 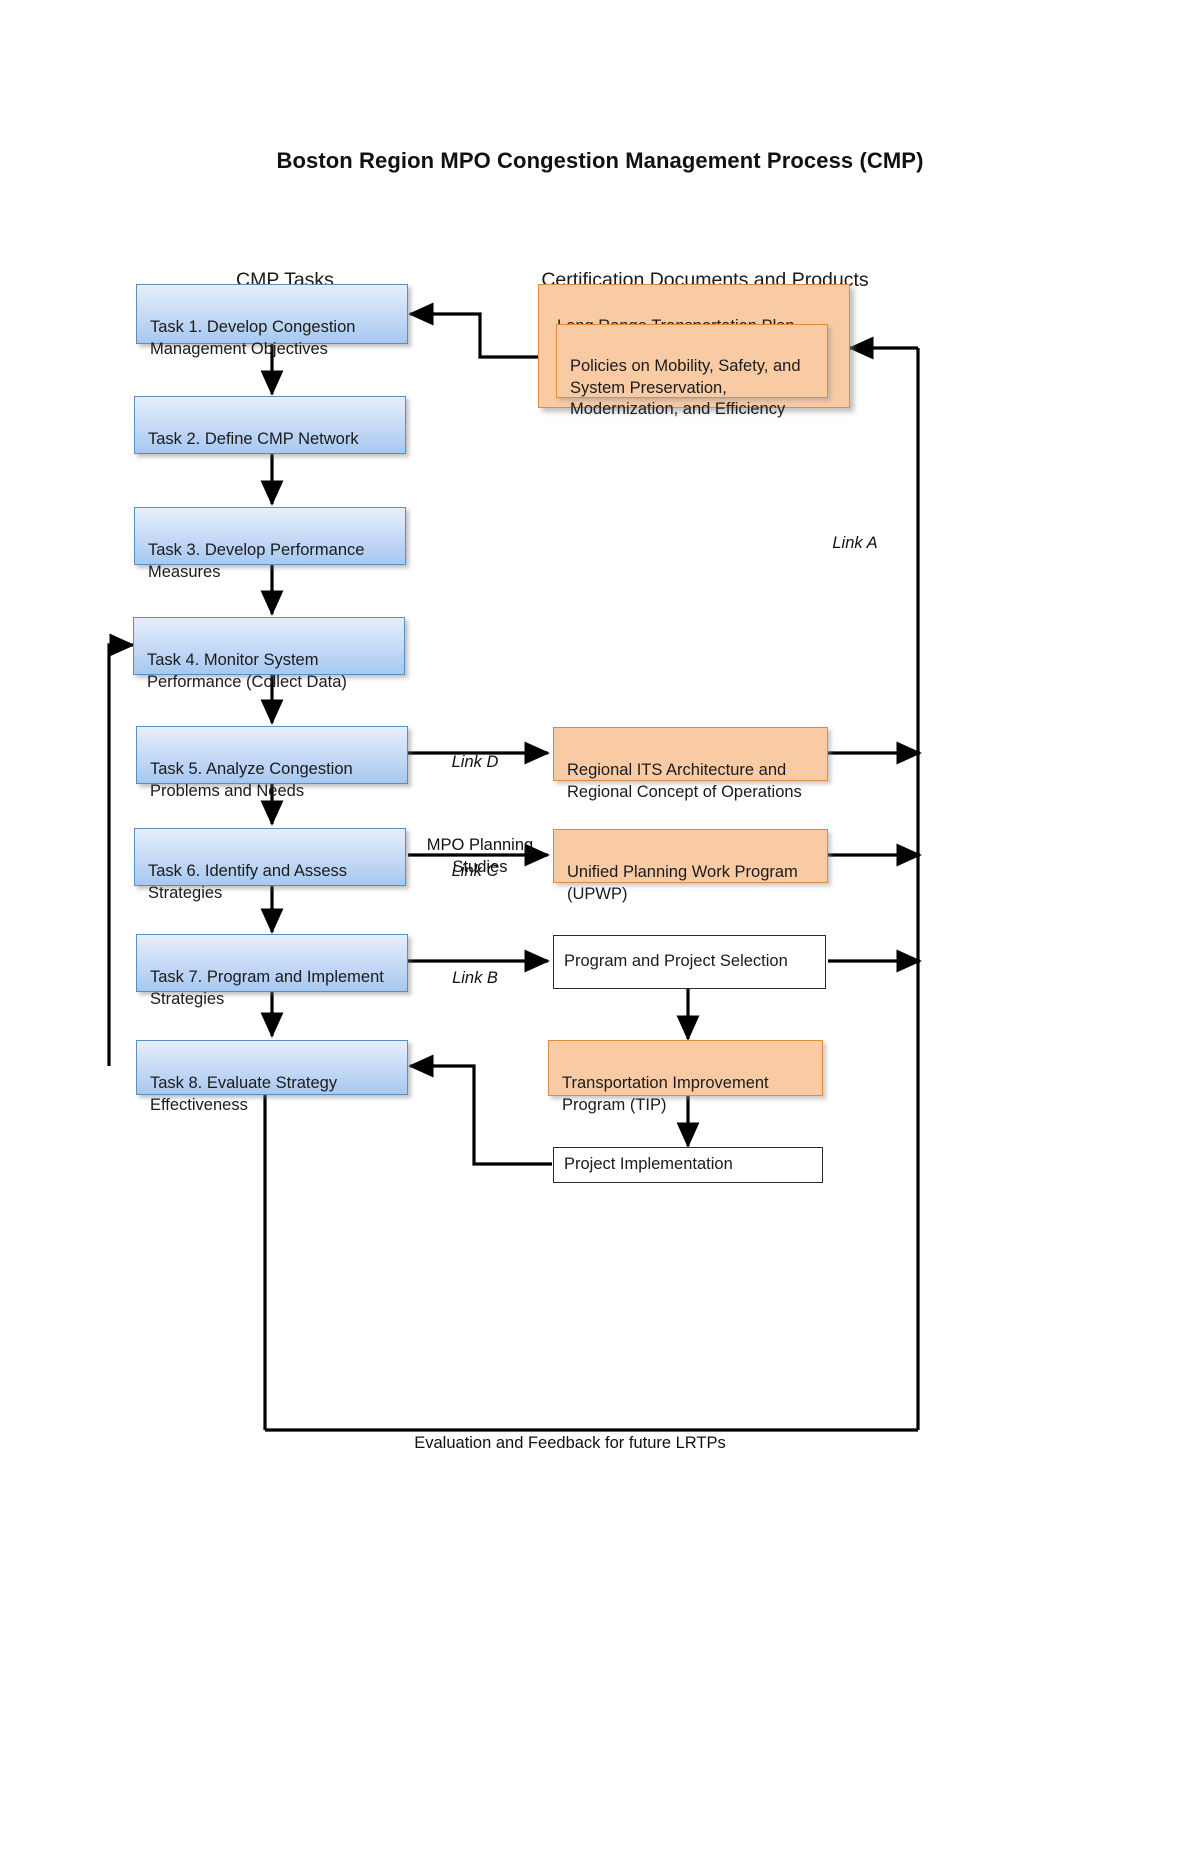 I want to click on edge-label-link-a-text: Link A, so click(x=855, y=543).